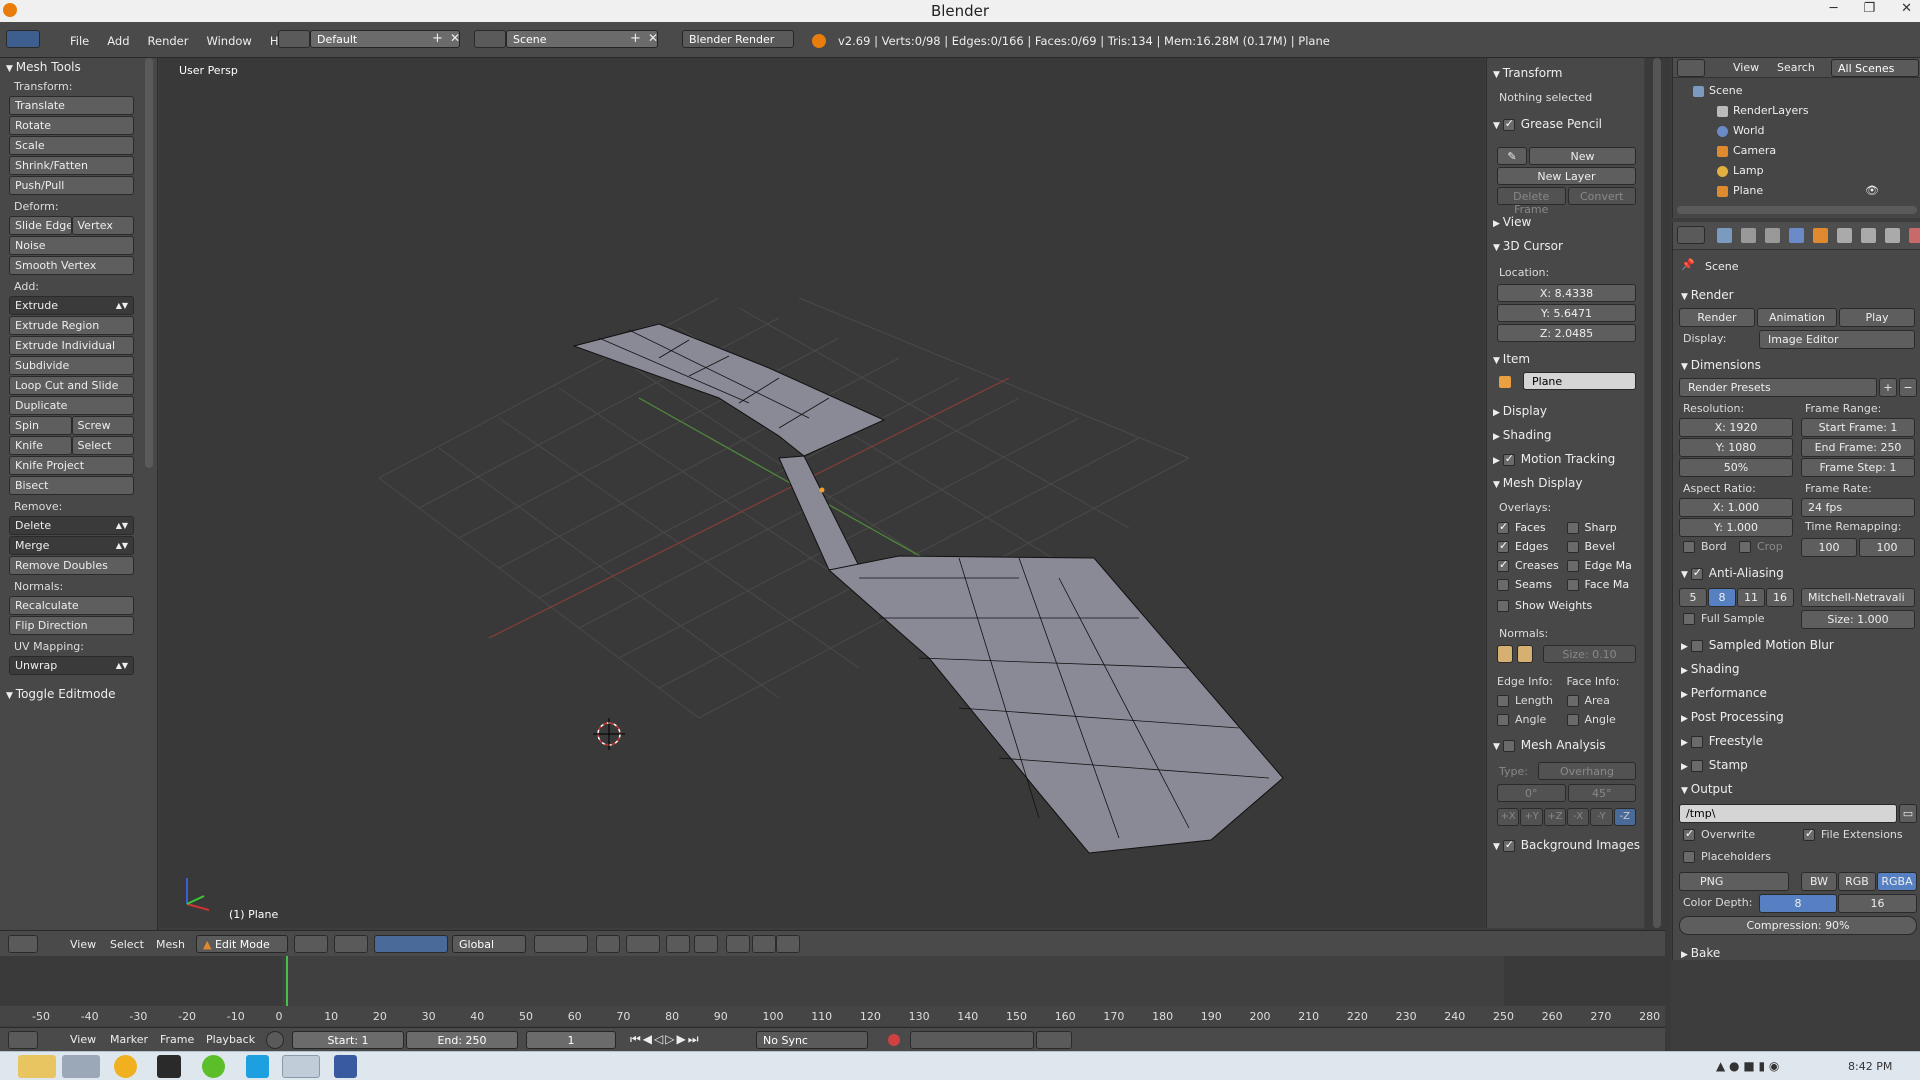  What do you see at coordinates (1788, 813) in the screenshot?
I see `output-path-field: /tmp\` at bounding box center [1788, 813].